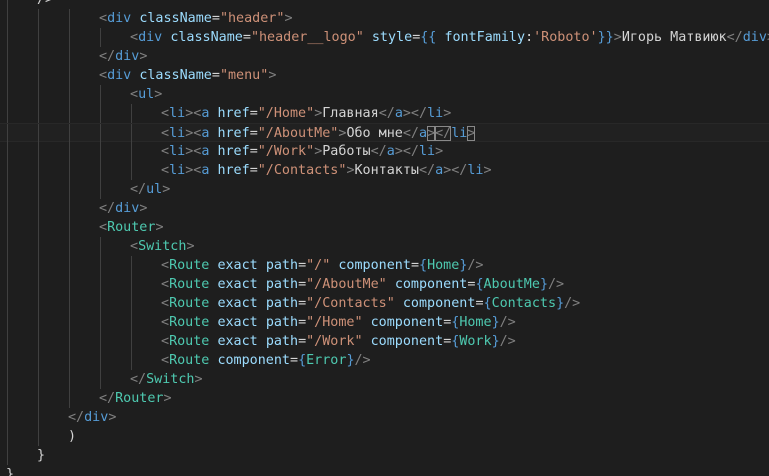 The height and width of the screenshot is (476, 769). I want to click on code-line: <Router>, so click(384, 227).